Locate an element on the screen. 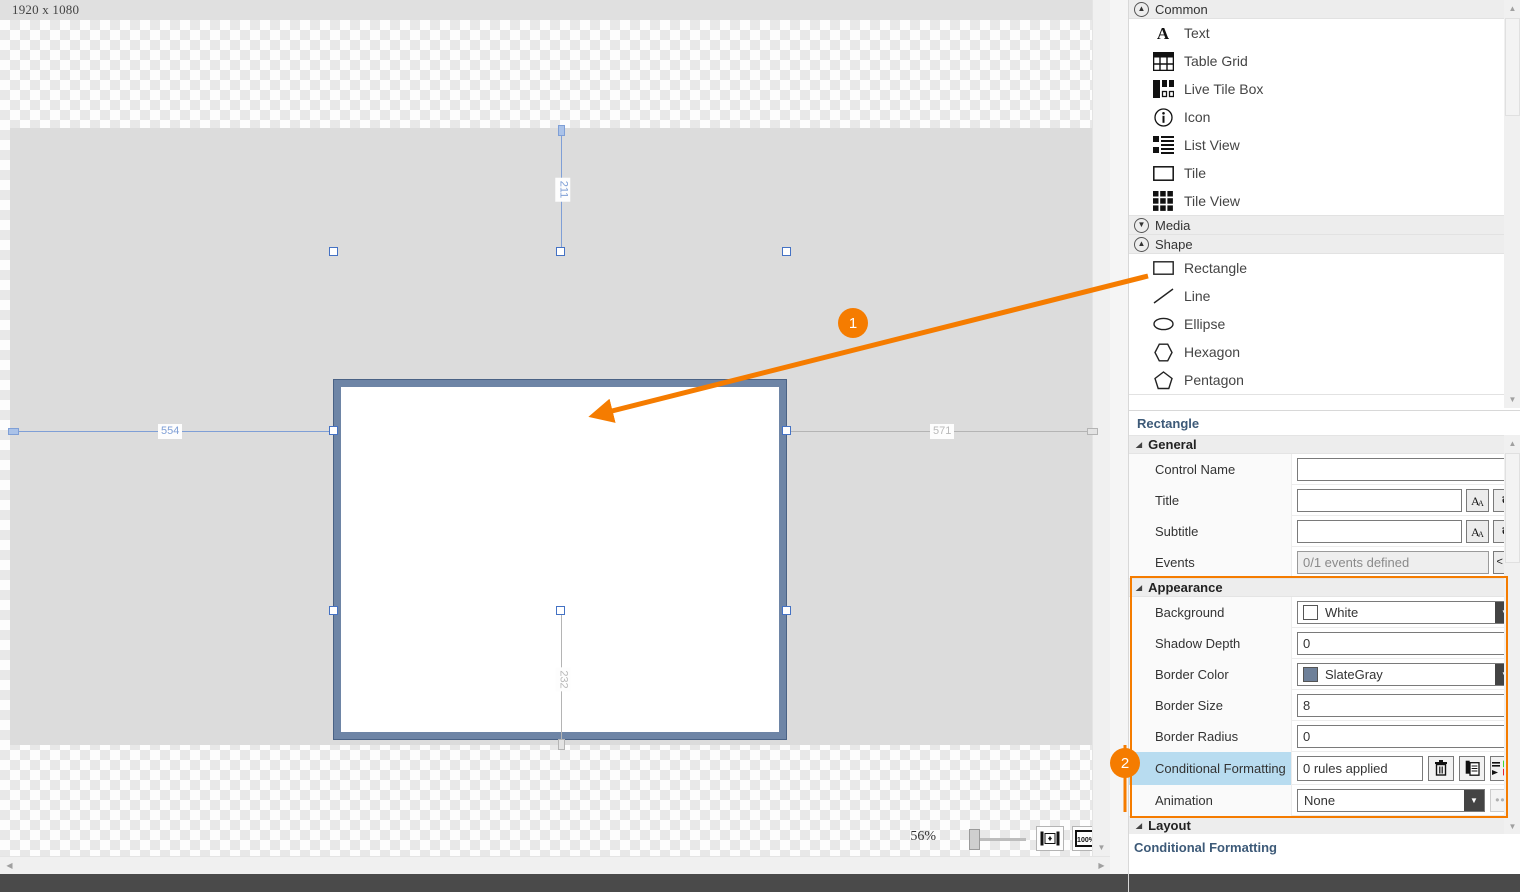 Image resolution: width=1520 pixels, height=892 pixels. canvas-bottom-bar is located at coordinates (564, 883).